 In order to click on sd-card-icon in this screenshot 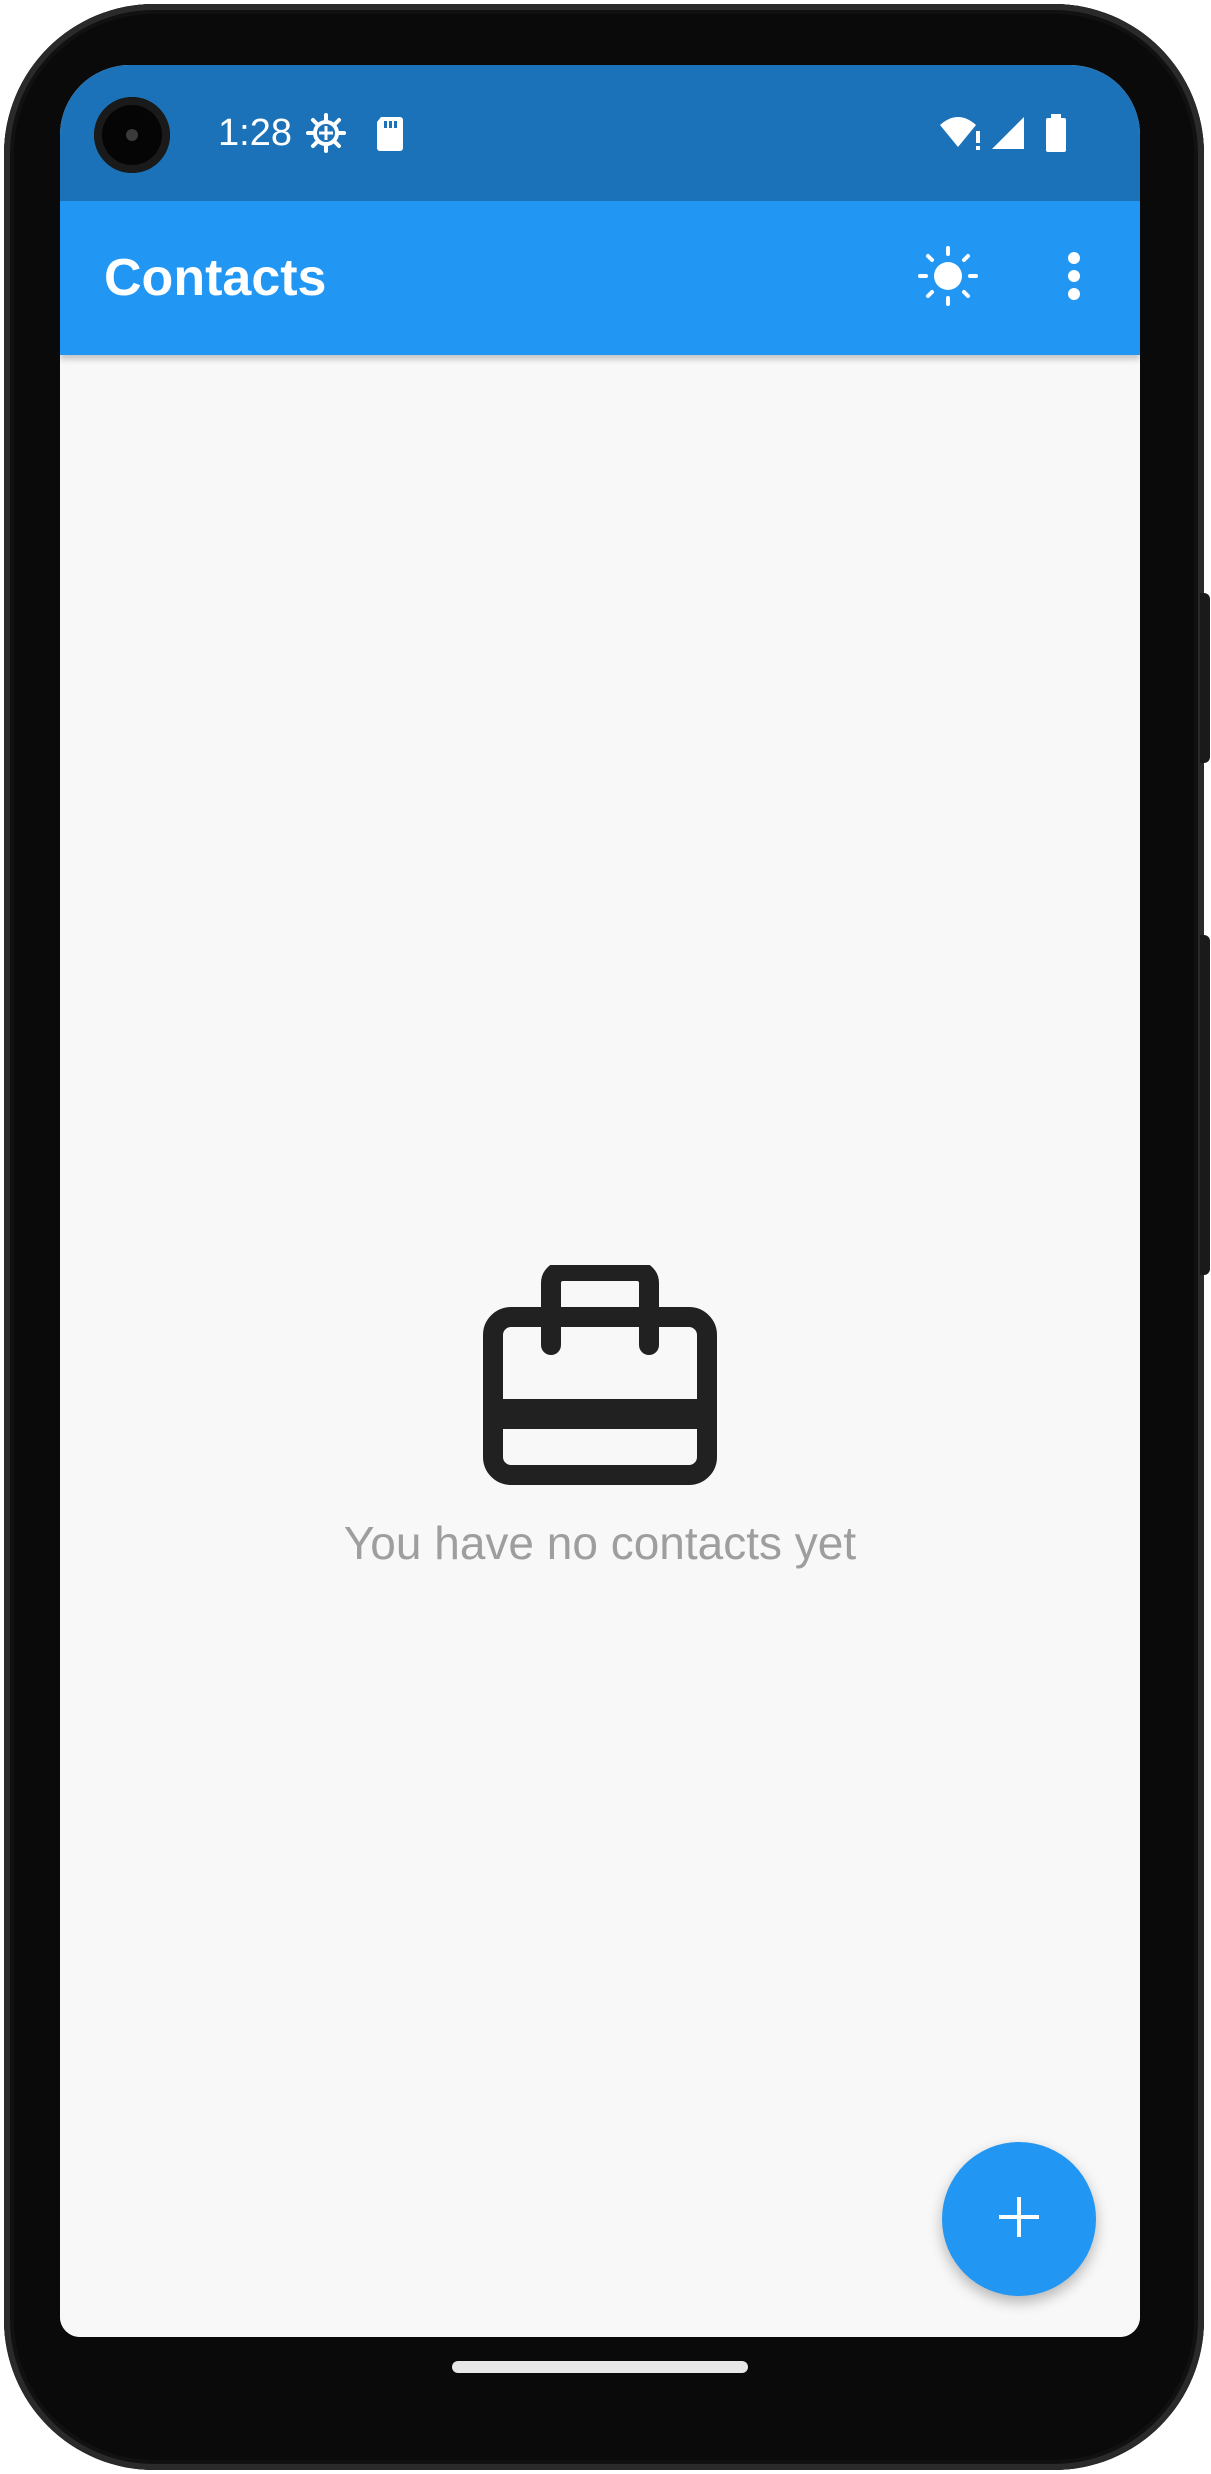, I will do `click(390, 133)`.